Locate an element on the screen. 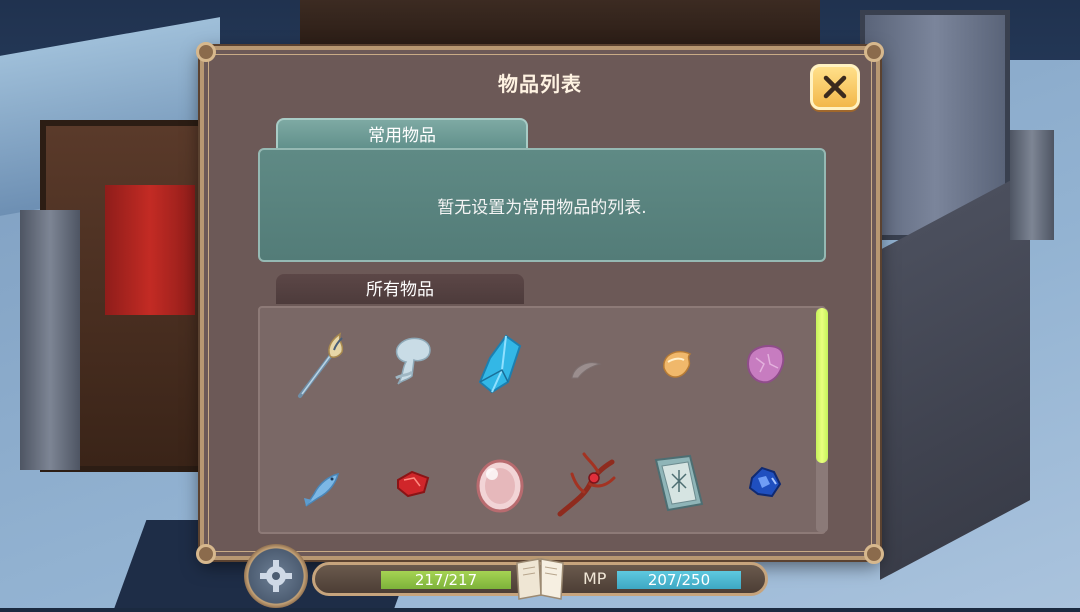  scrollbar is located at coordinates (822, 420).